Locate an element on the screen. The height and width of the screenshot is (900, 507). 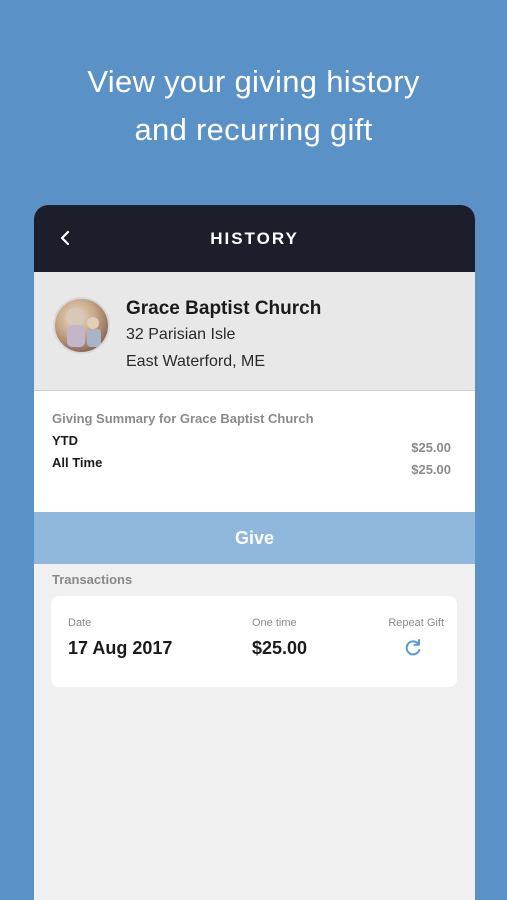
promo-line-1: View your giving history is located at coordinates (253, 81).